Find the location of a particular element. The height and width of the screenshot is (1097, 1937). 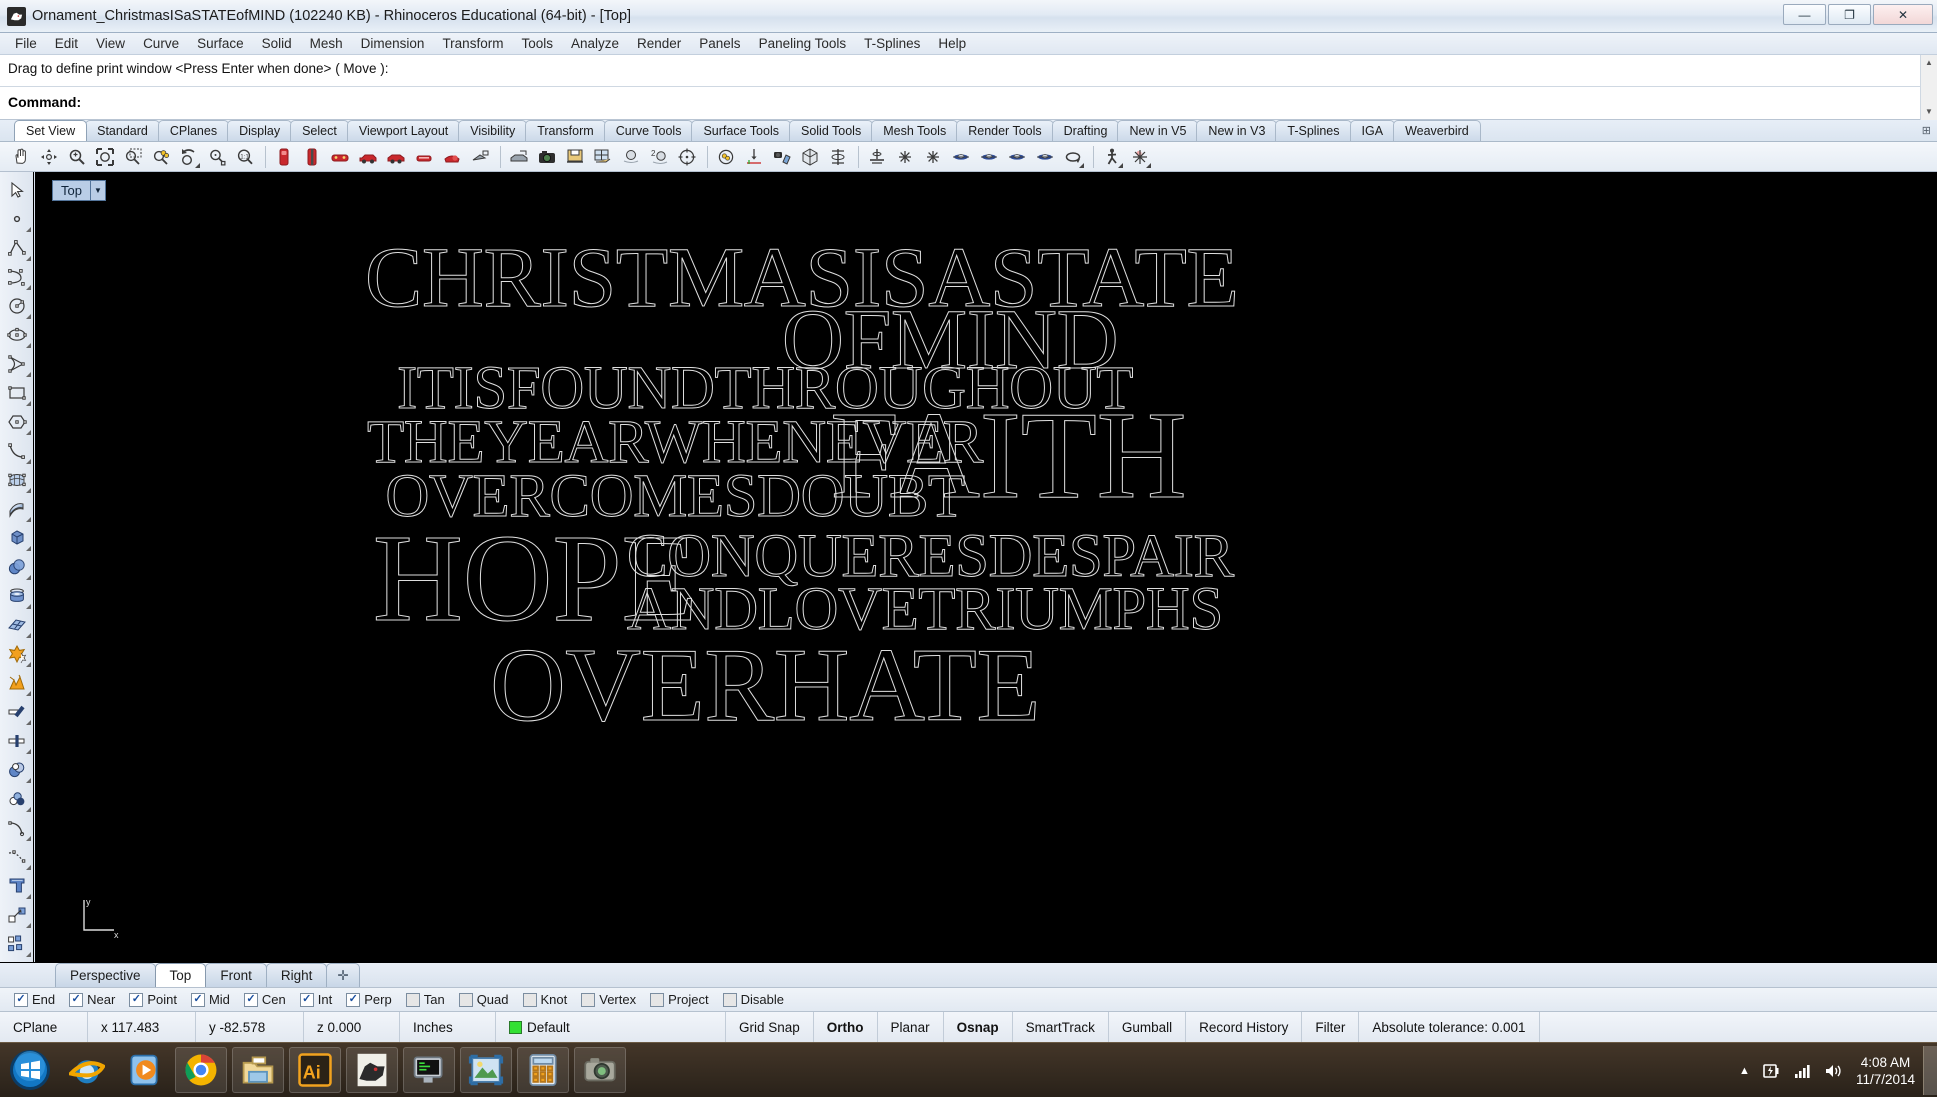

arc-icon is located at coordinates (17, 364).